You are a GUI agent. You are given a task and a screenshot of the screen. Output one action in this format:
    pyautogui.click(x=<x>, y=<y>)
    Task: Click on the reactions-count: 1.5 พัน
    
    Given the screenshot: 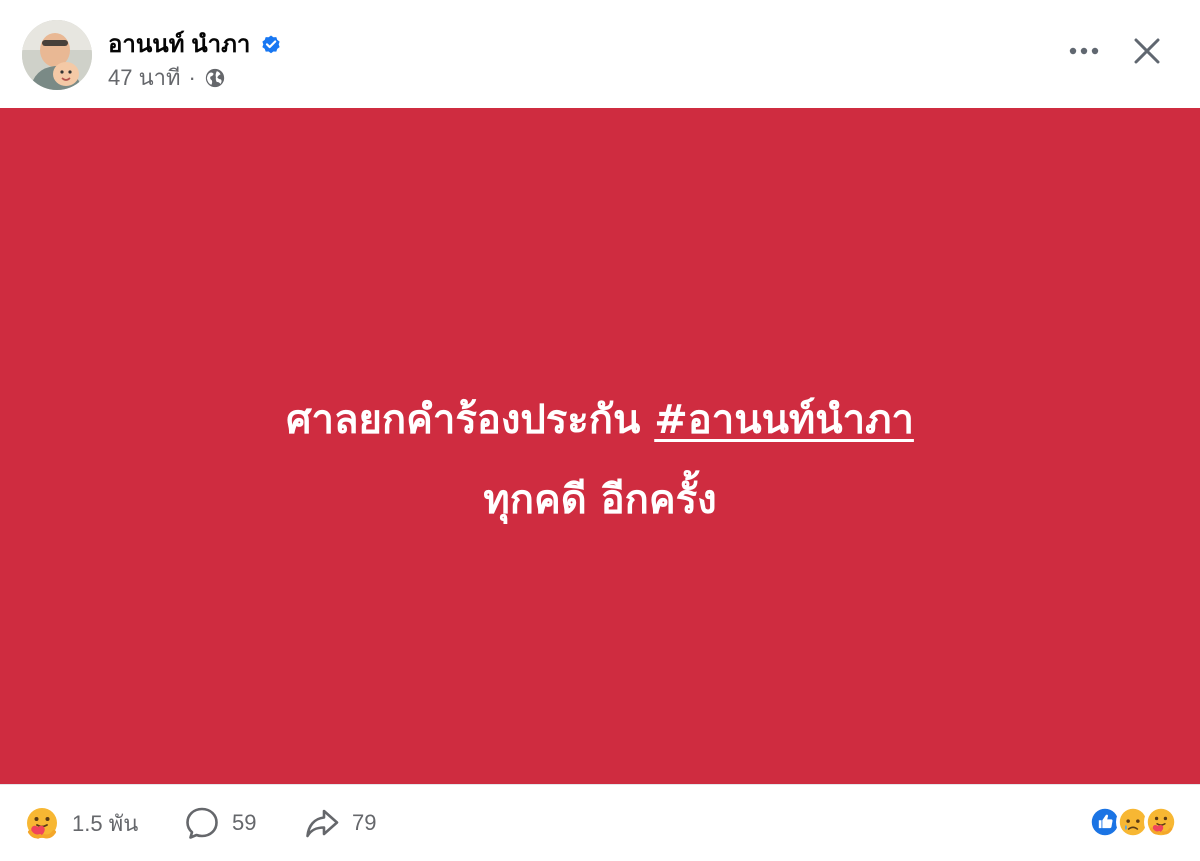 What is the action you would take?
    pyautogui.click(x=105, y=823)
    